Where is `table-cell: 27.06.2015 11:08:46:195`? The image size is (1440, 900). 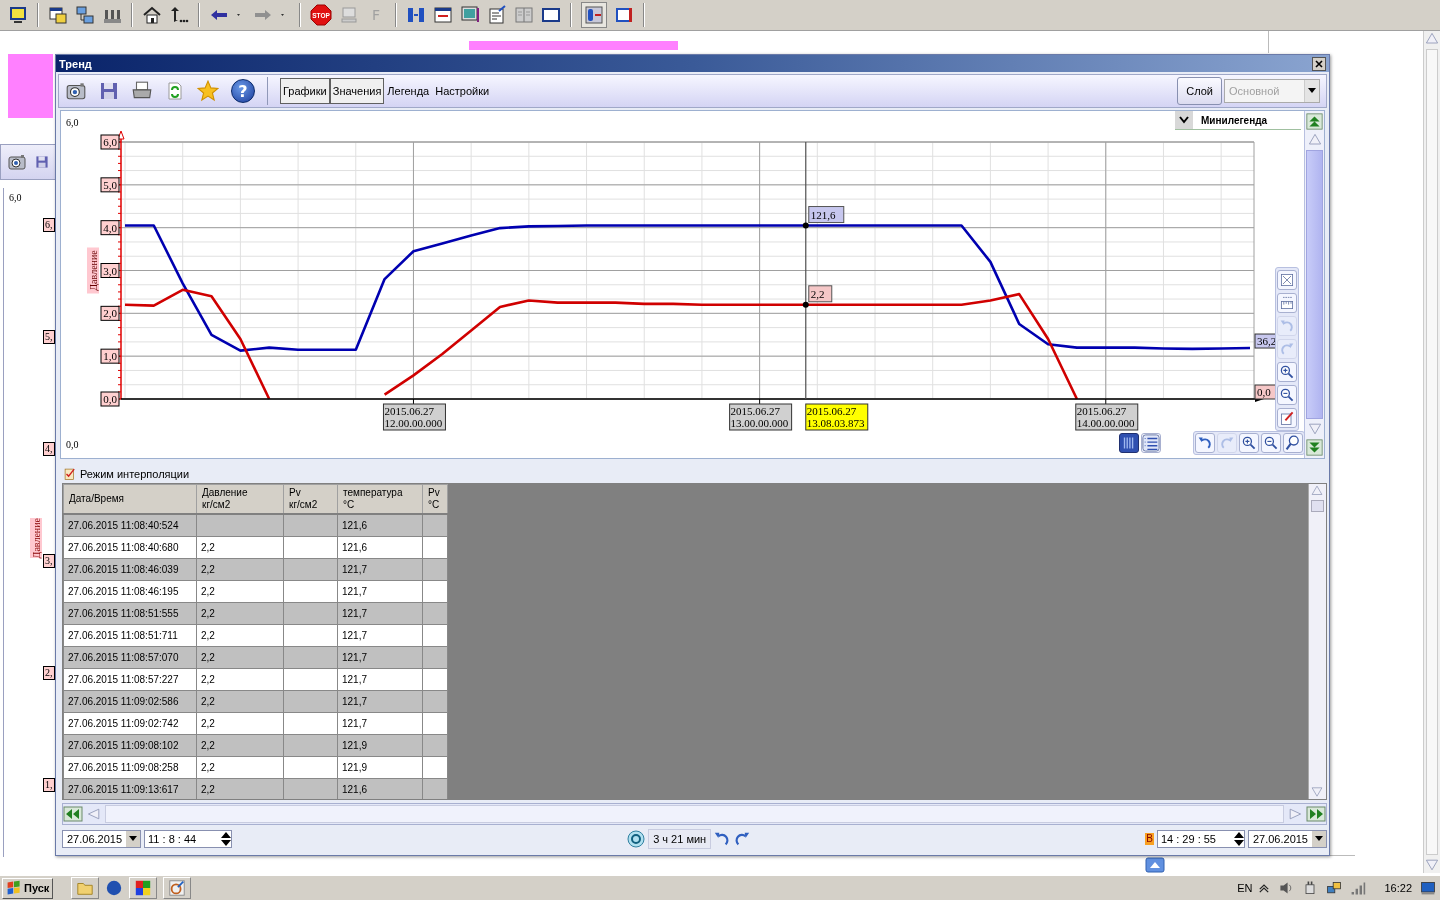 table-cell: 27.06.2015 11:08:46:195 is located at coordinates (130, 591).